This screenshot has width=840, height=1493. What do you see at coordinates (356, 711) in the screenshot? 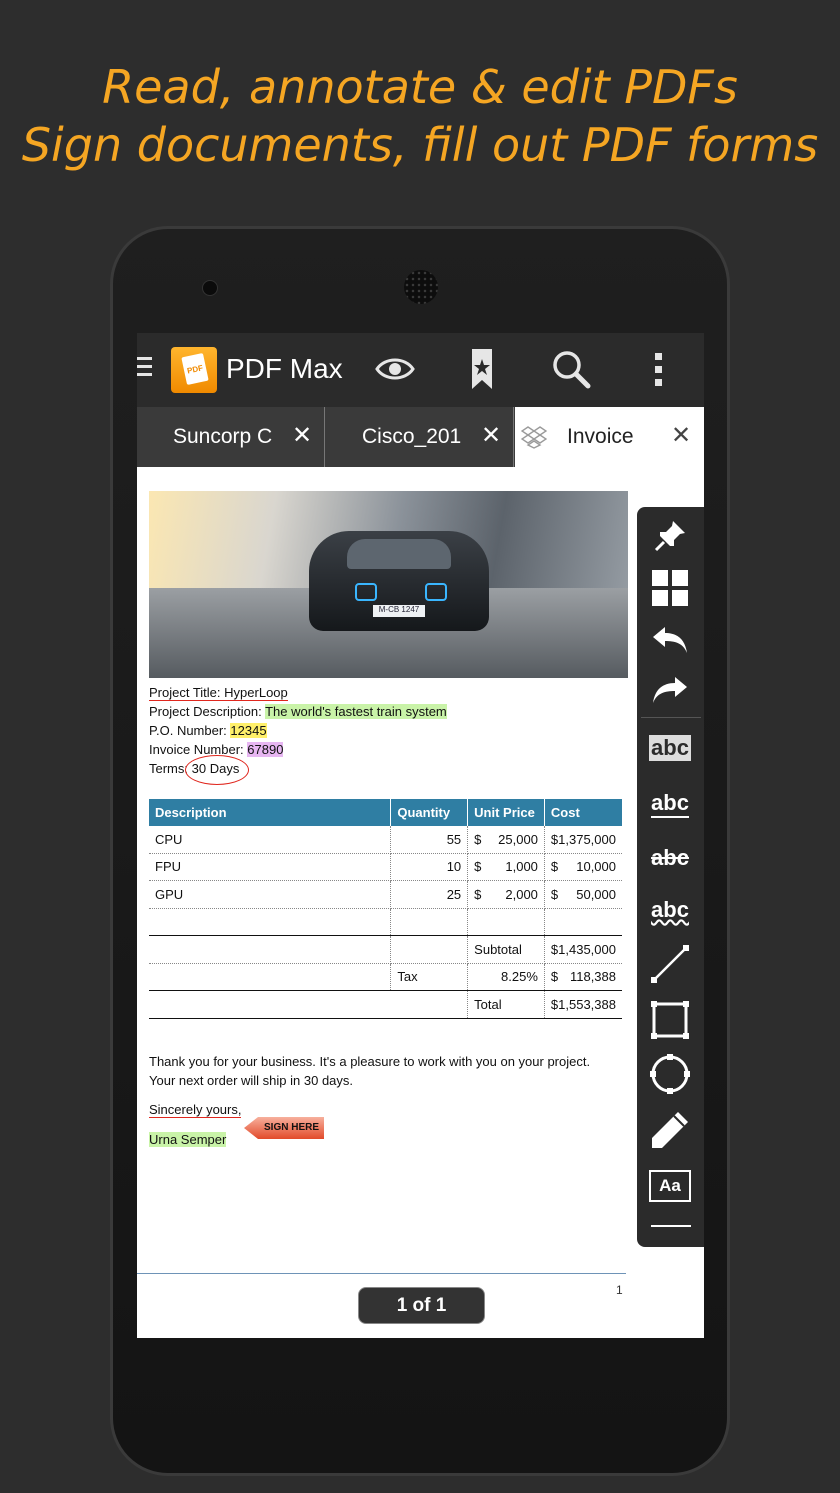
I see `green-highlight: The world's fastest train system` at bounding box center [356, 711].